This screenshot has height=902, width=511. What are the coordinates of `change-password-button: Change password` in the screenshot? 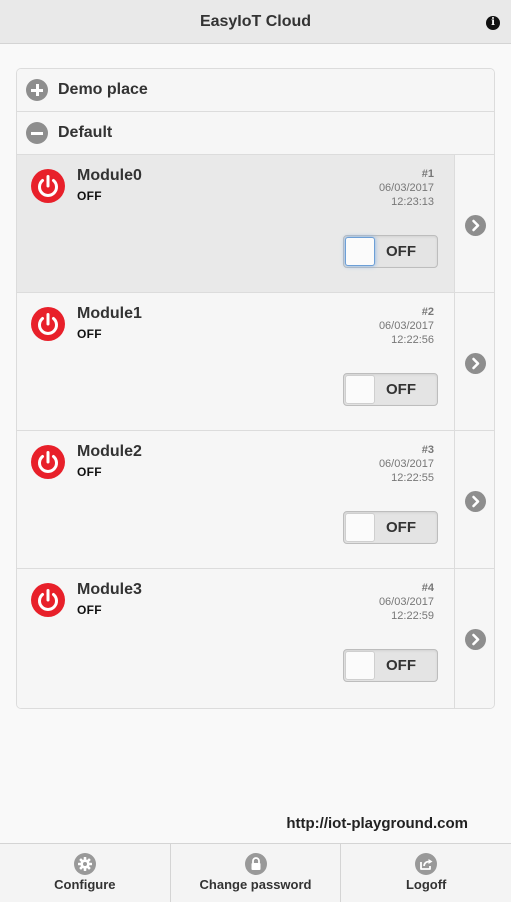 It's located at (256, 873).